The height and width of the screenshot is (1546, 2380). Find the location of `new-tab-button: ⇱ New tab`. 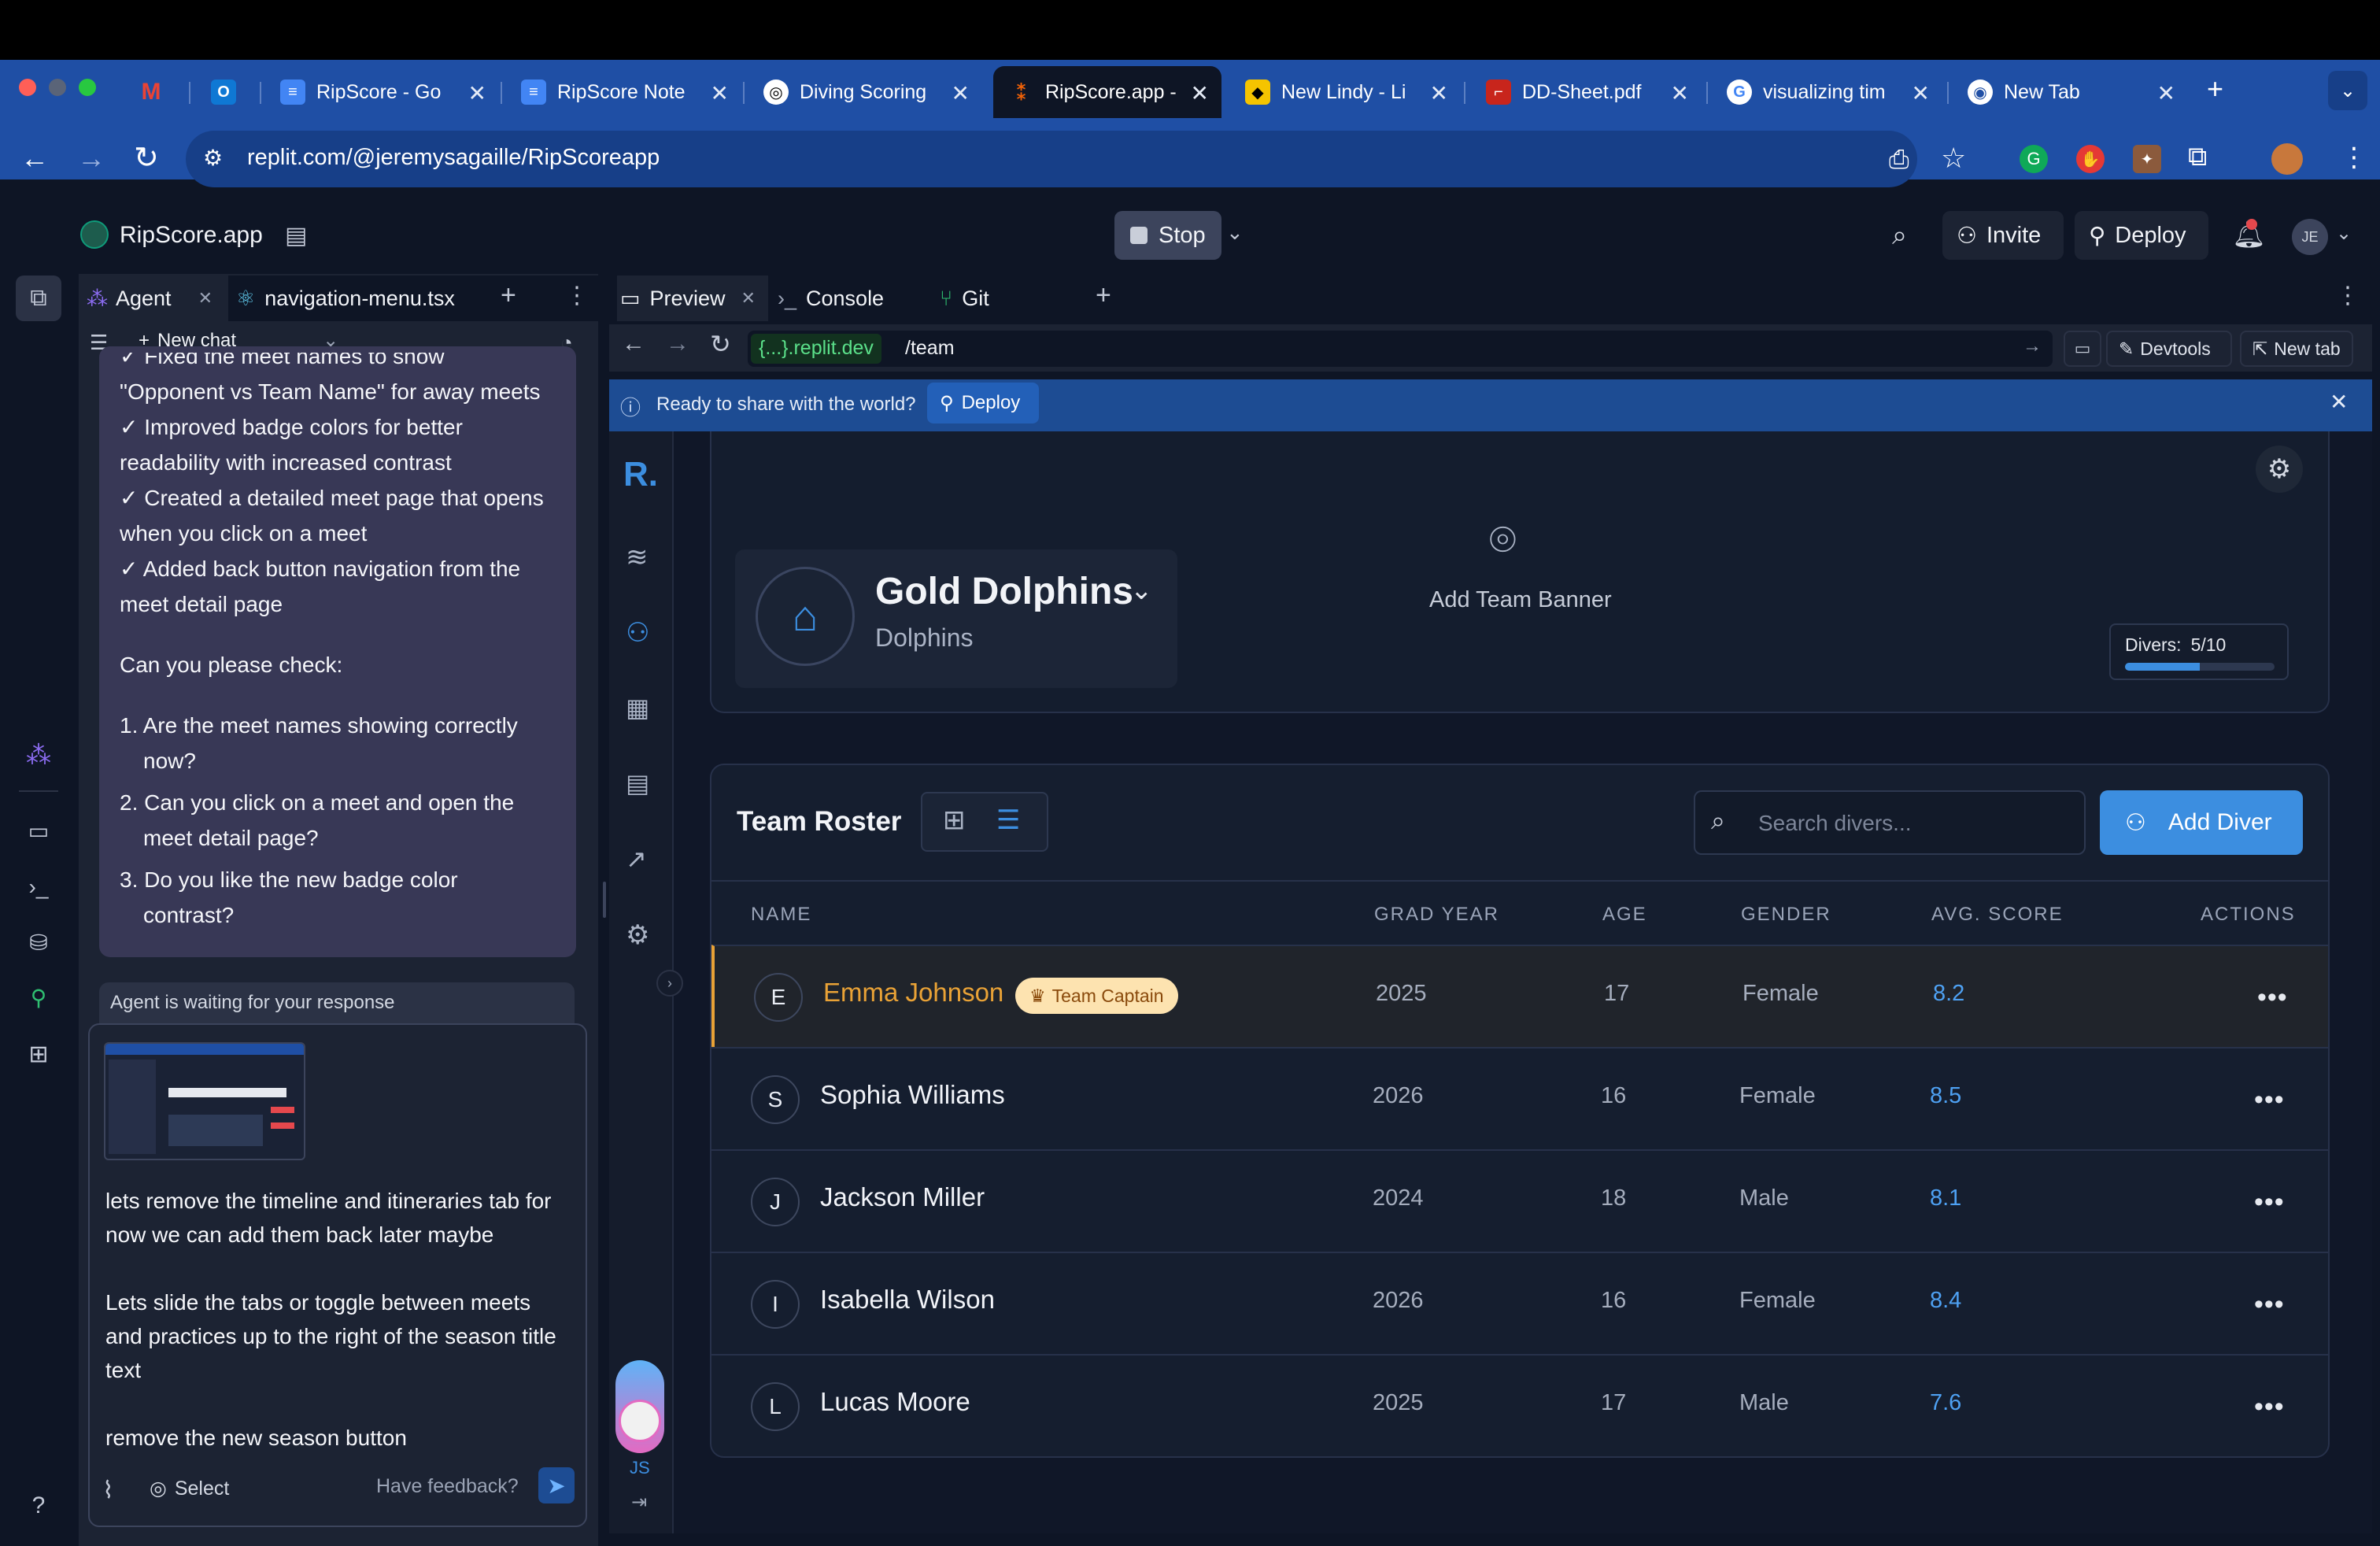

new-tab-button: ⇱ New tab is located at coordinates (2296, 349).